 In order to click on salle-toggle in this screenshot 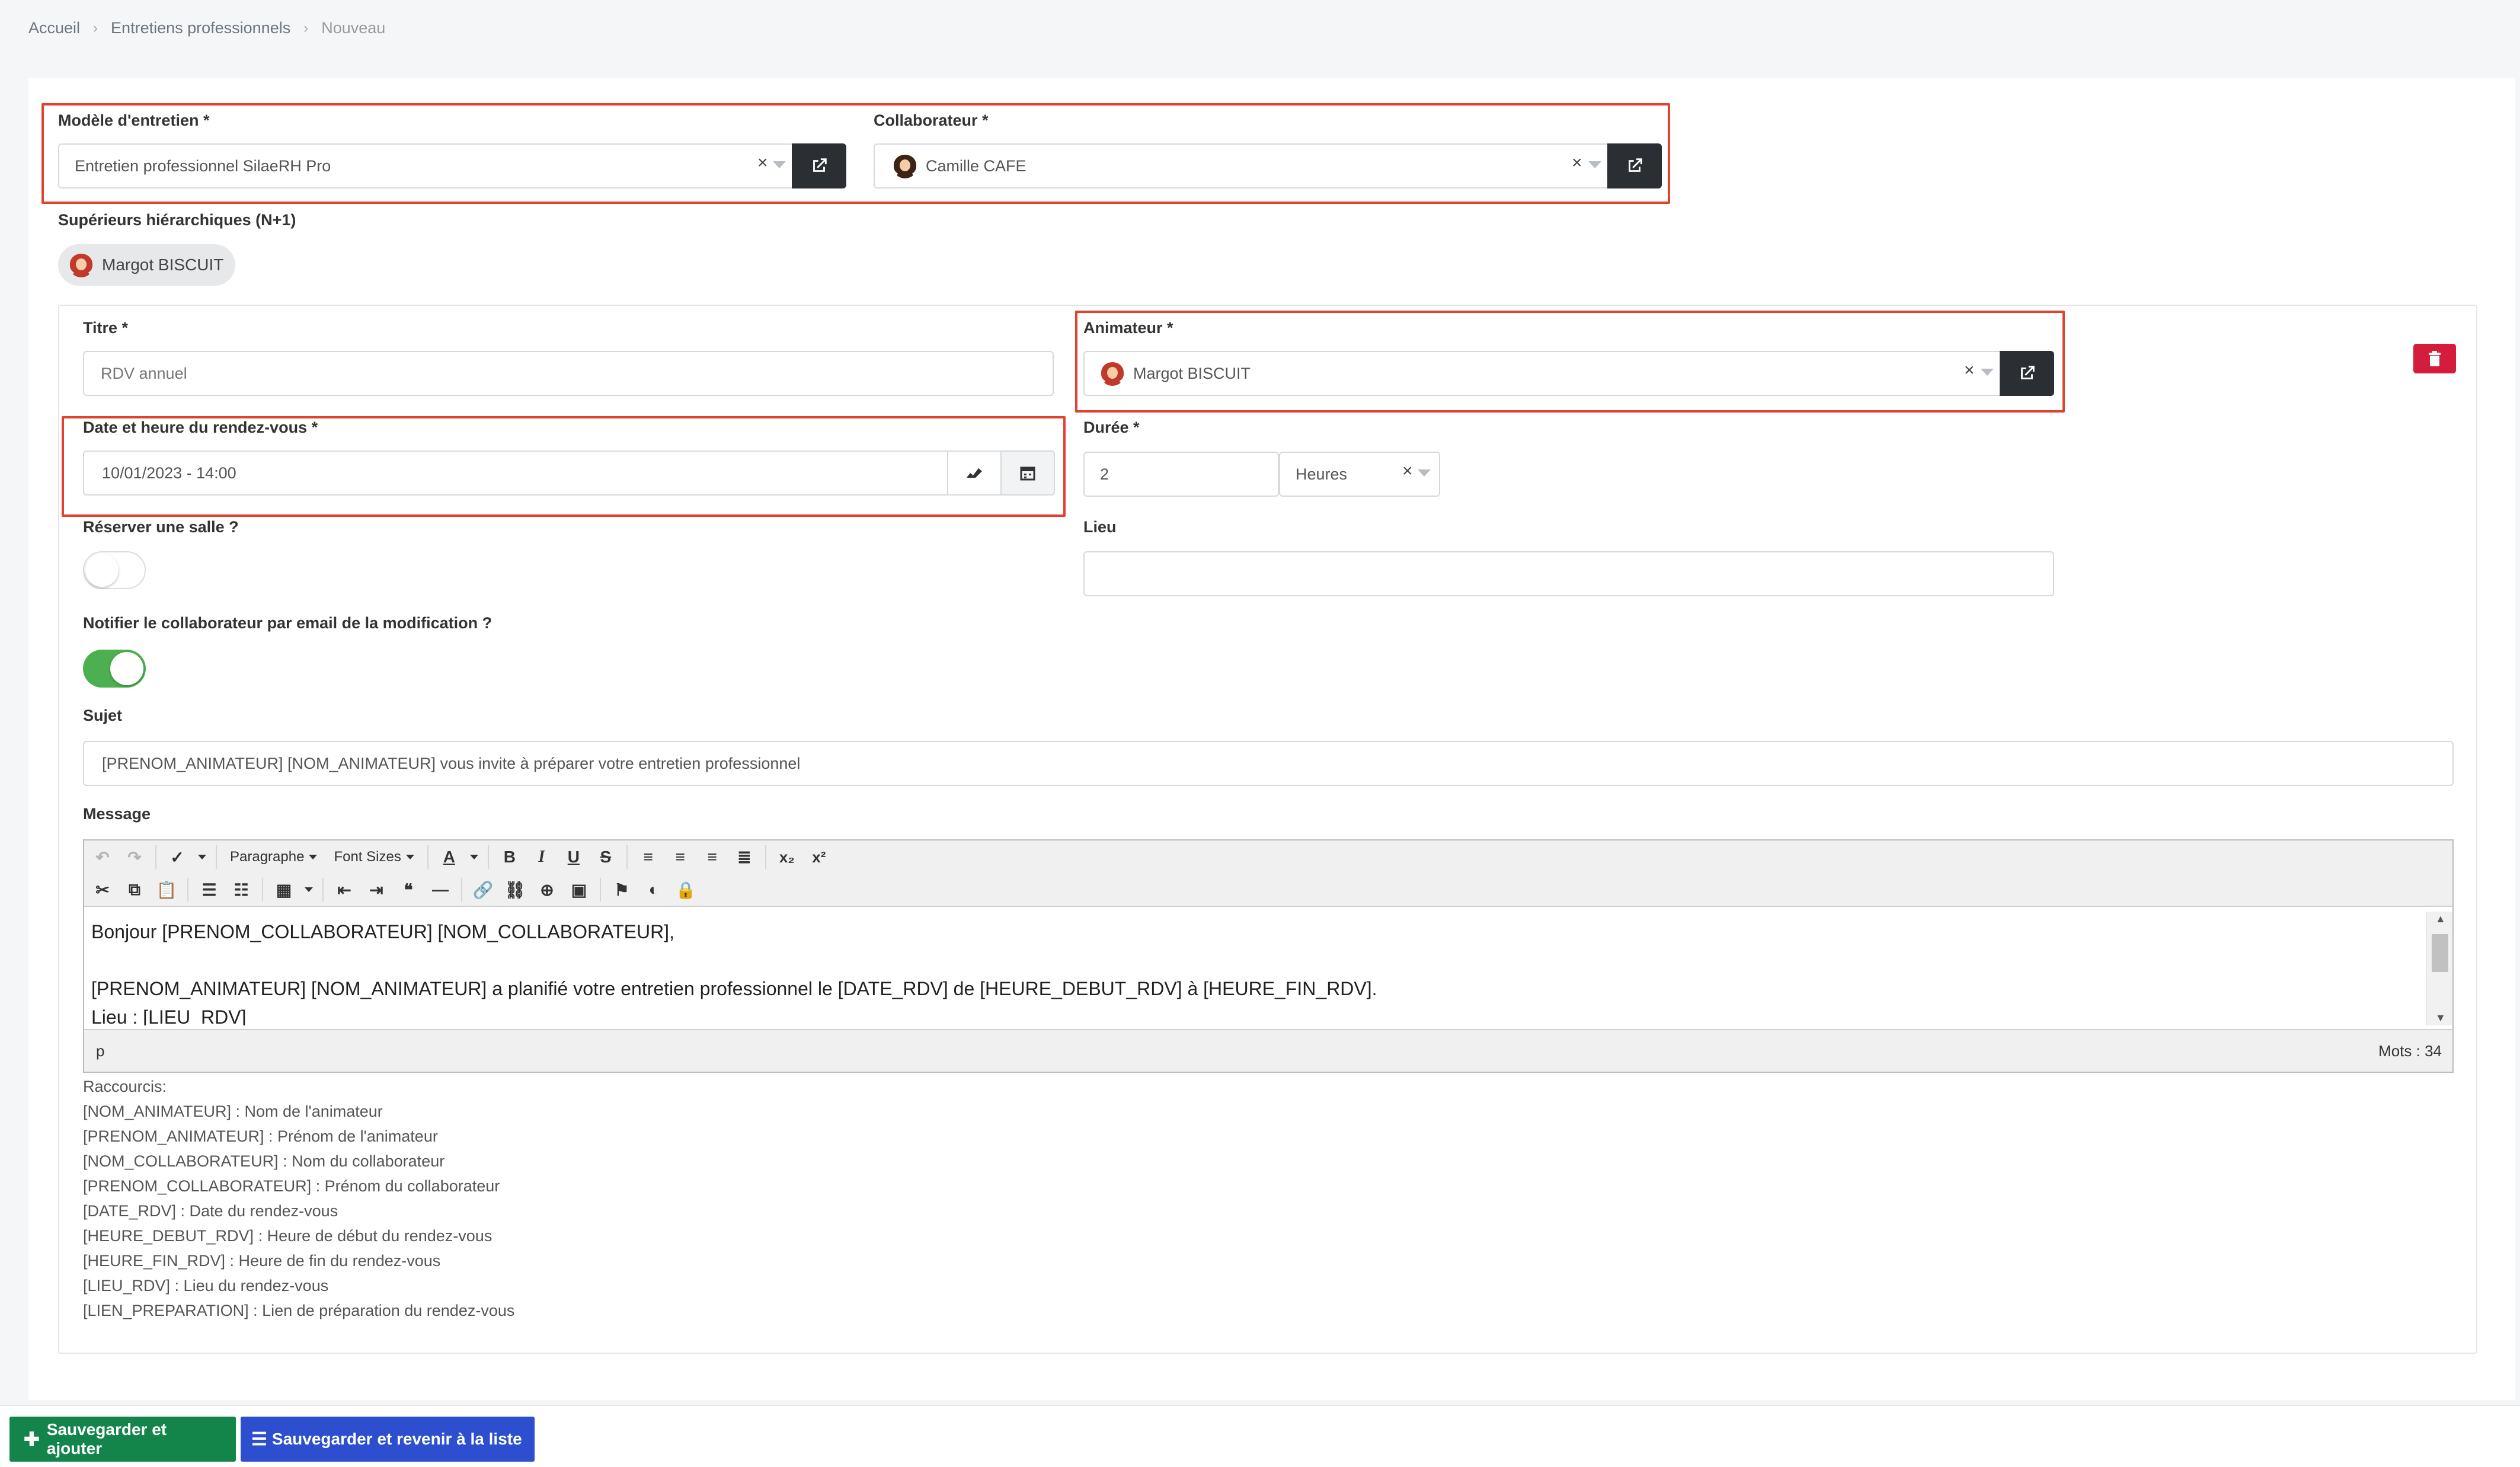, I will do `click(114, 570)`.